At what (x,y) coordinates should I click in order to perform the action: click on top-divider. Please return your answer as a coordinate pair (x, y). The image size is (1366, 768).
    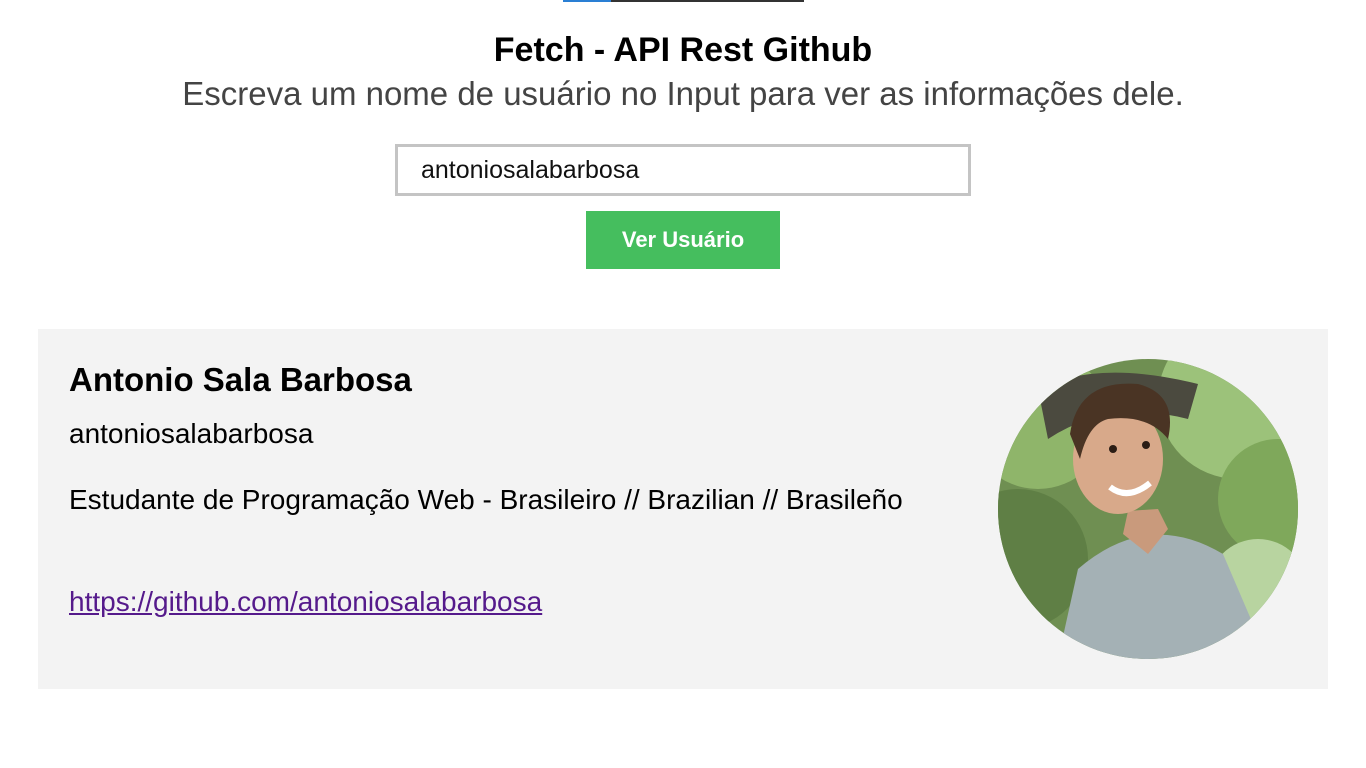
    Looking at the image, I should click on (683, 1).